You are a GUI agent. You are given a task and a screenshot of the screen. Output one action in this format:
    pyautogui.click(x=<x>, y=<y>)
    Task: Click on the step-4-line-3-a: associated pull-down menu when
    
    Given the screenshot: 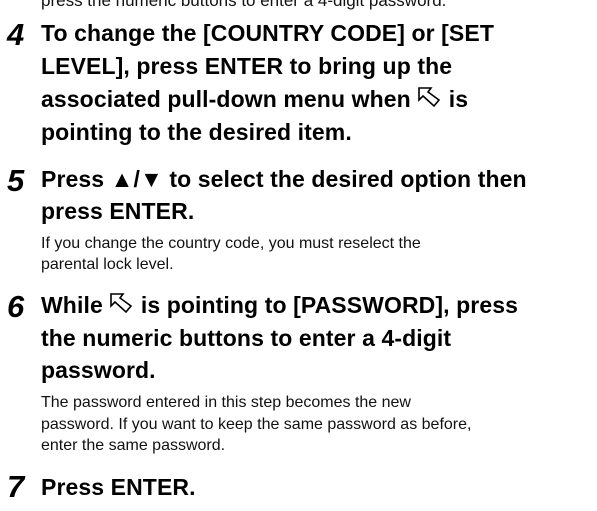 What is the action you would take?
    pyautogui.click(x=226, y=99)
    